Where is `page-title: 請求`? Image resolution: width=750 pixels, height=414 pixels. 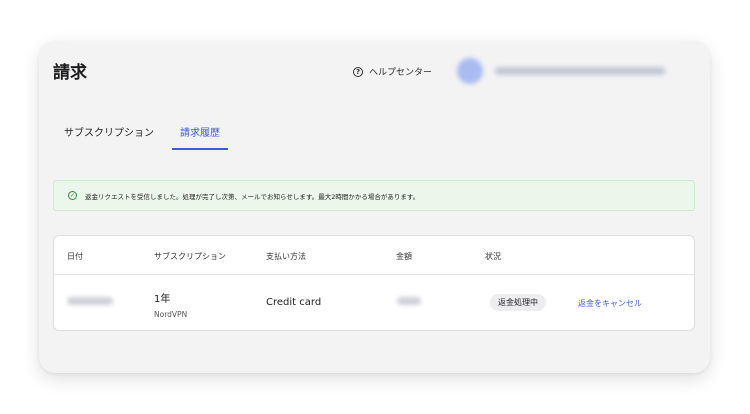 page-title: 請求 is located at coordinates (70, 73).